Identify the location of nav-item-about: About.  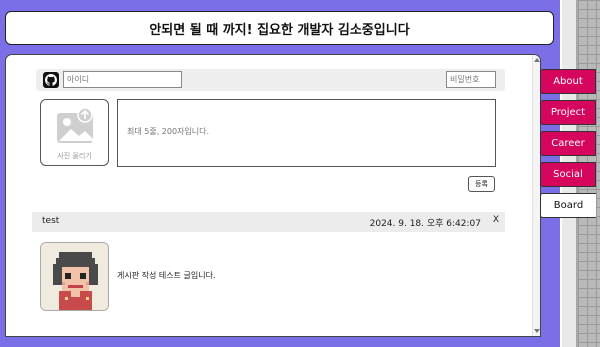
(568, 81).